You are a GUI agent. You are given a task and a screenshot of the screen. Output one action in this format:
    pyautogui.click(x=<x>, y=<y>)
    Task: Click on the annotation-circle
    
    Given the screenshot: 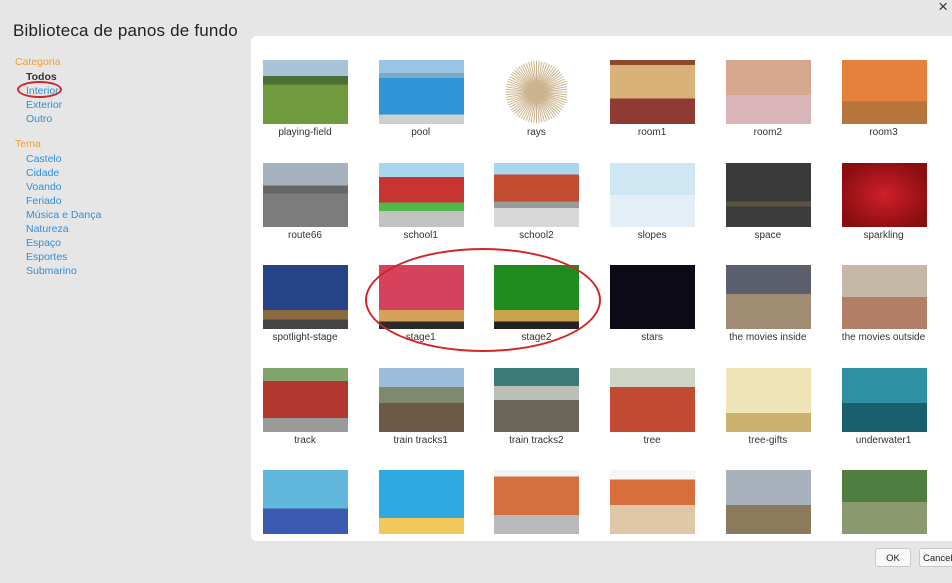 What is the action you would take?
    pyautogui.click(x=39, y=89)
    